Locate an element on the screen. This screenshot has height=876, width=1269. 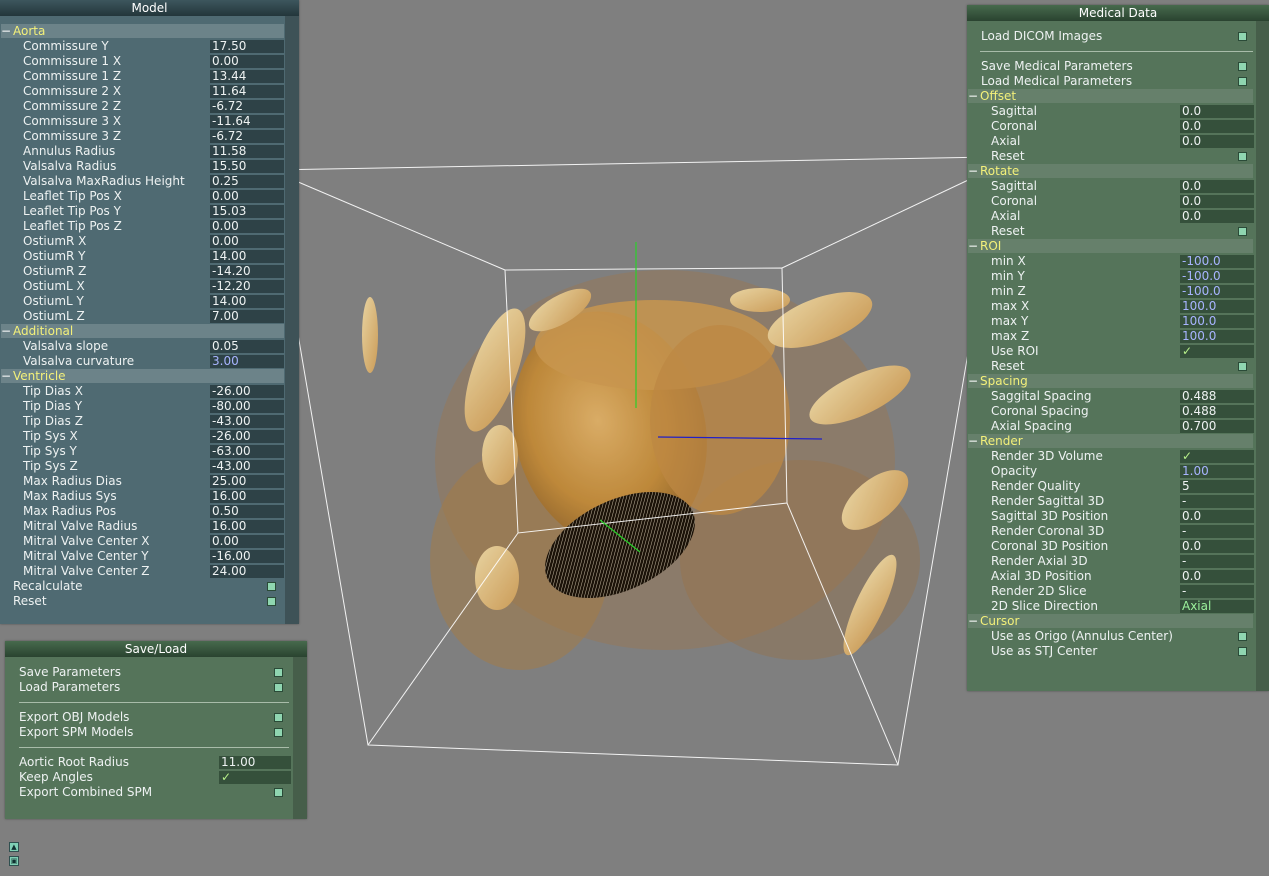
model-scrollbar is located at coordinates (292, 320).